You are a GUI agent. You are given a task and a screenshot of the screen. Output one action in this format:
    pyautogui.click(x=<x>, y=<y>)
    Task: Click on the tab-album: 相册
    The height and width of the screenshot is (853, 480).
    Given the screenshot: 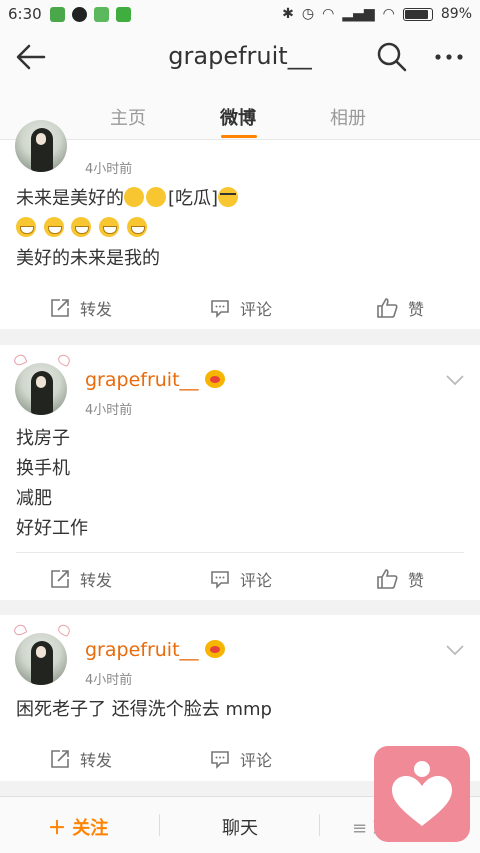 What is the action you would take?
    pyautogui.click(x=348, y=117)
    